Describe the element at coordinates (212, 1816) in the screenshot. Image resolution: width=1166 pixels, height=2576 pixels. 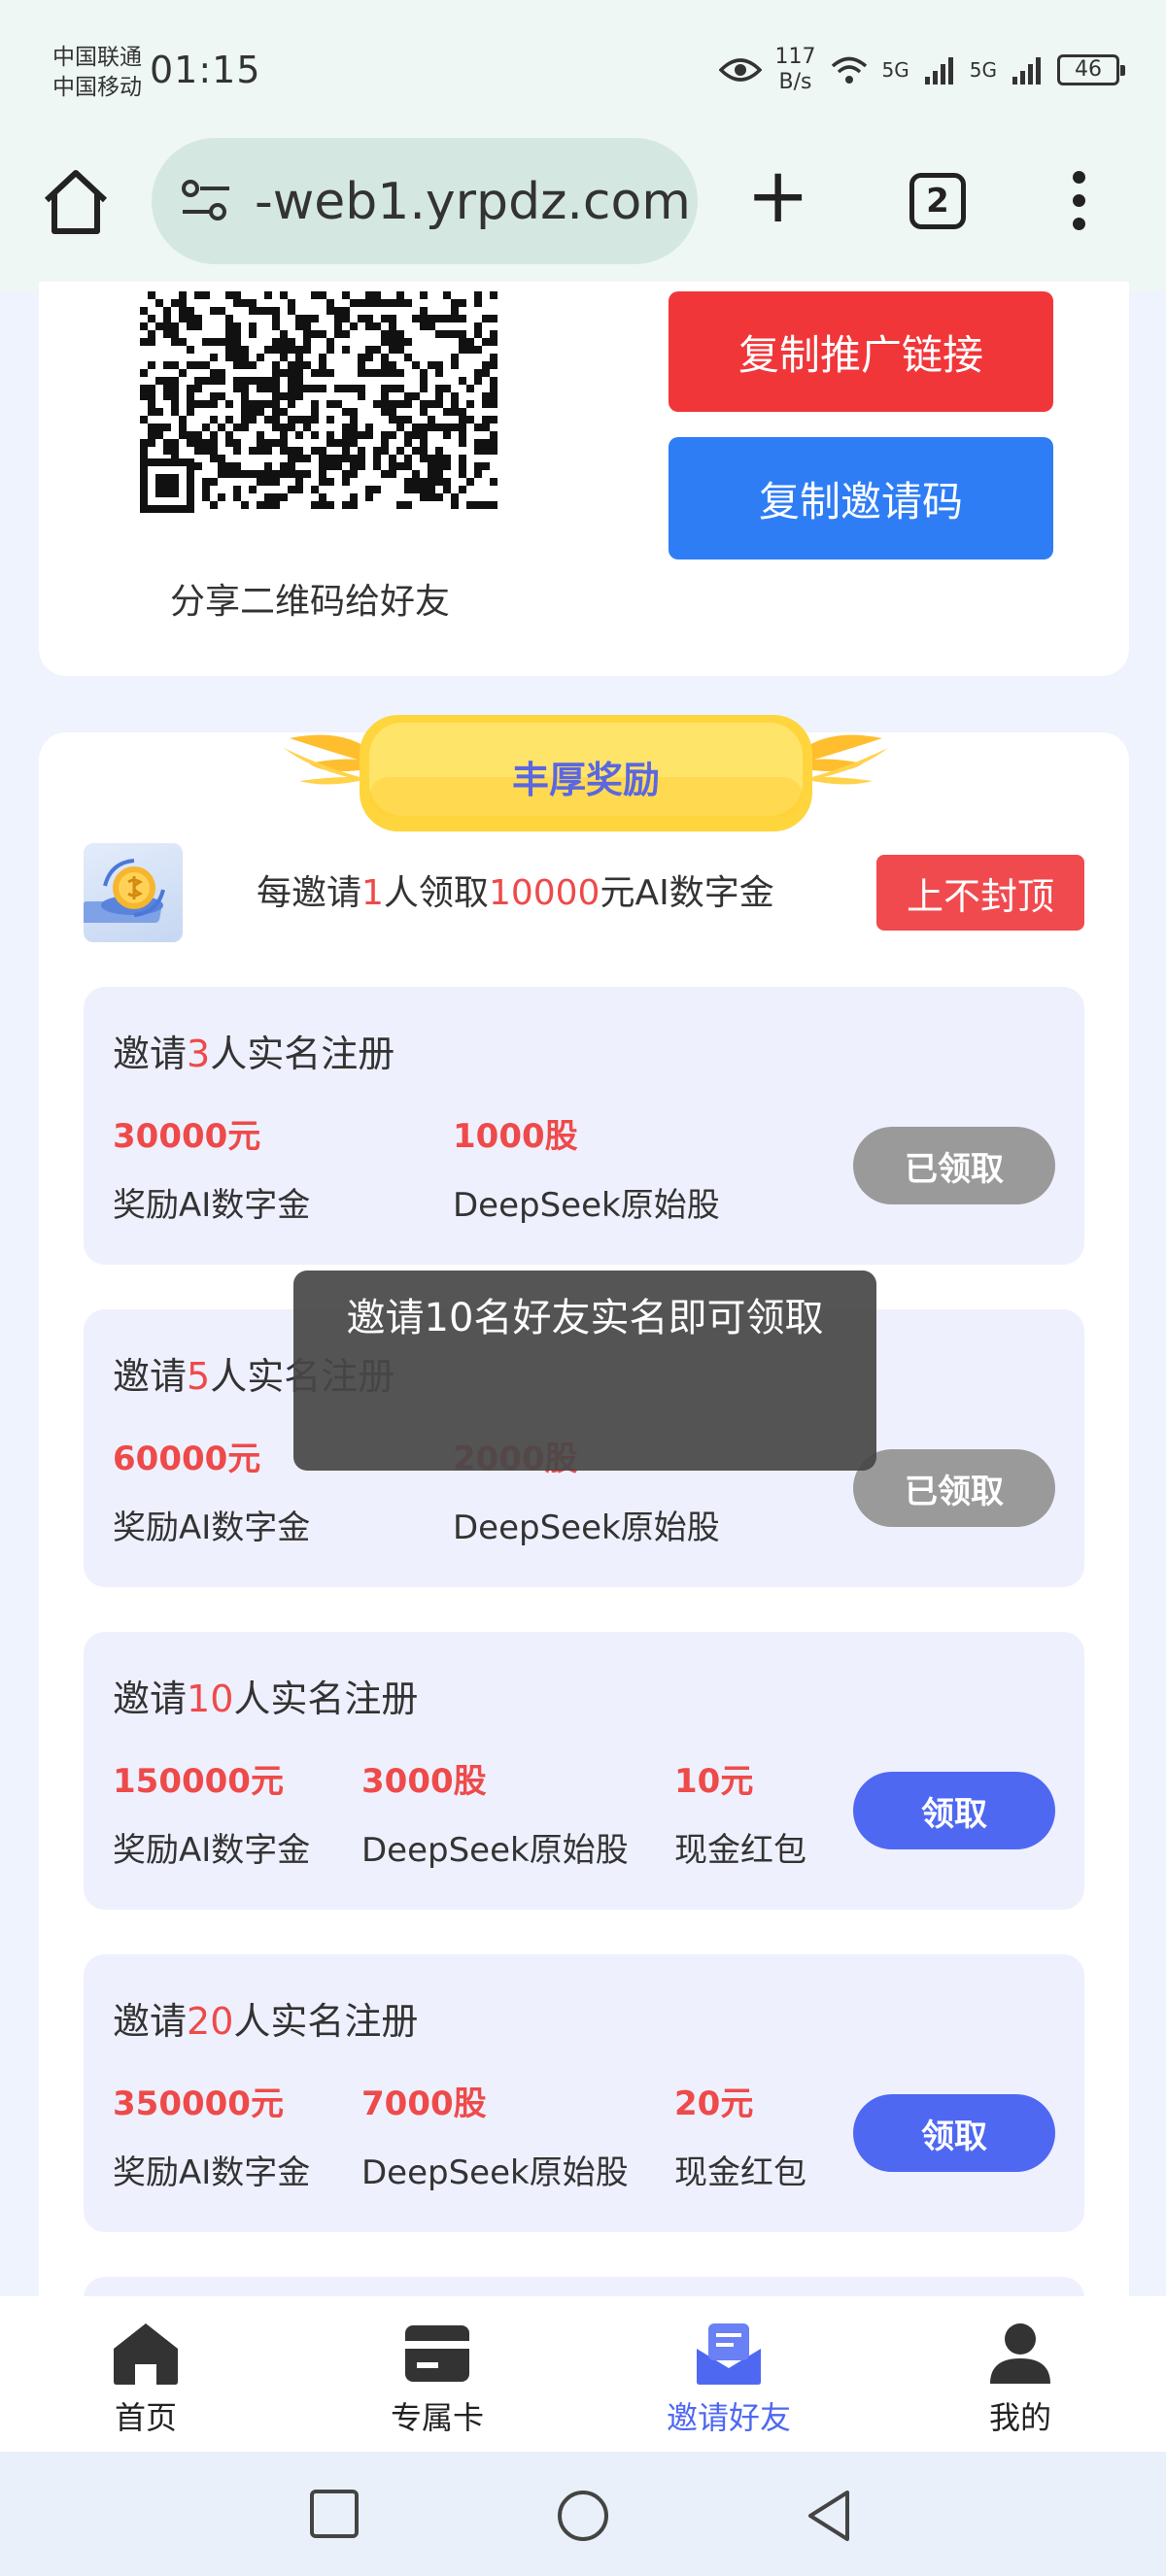
I see `reward-item: 150000元 奖励AI数字金` at that location.